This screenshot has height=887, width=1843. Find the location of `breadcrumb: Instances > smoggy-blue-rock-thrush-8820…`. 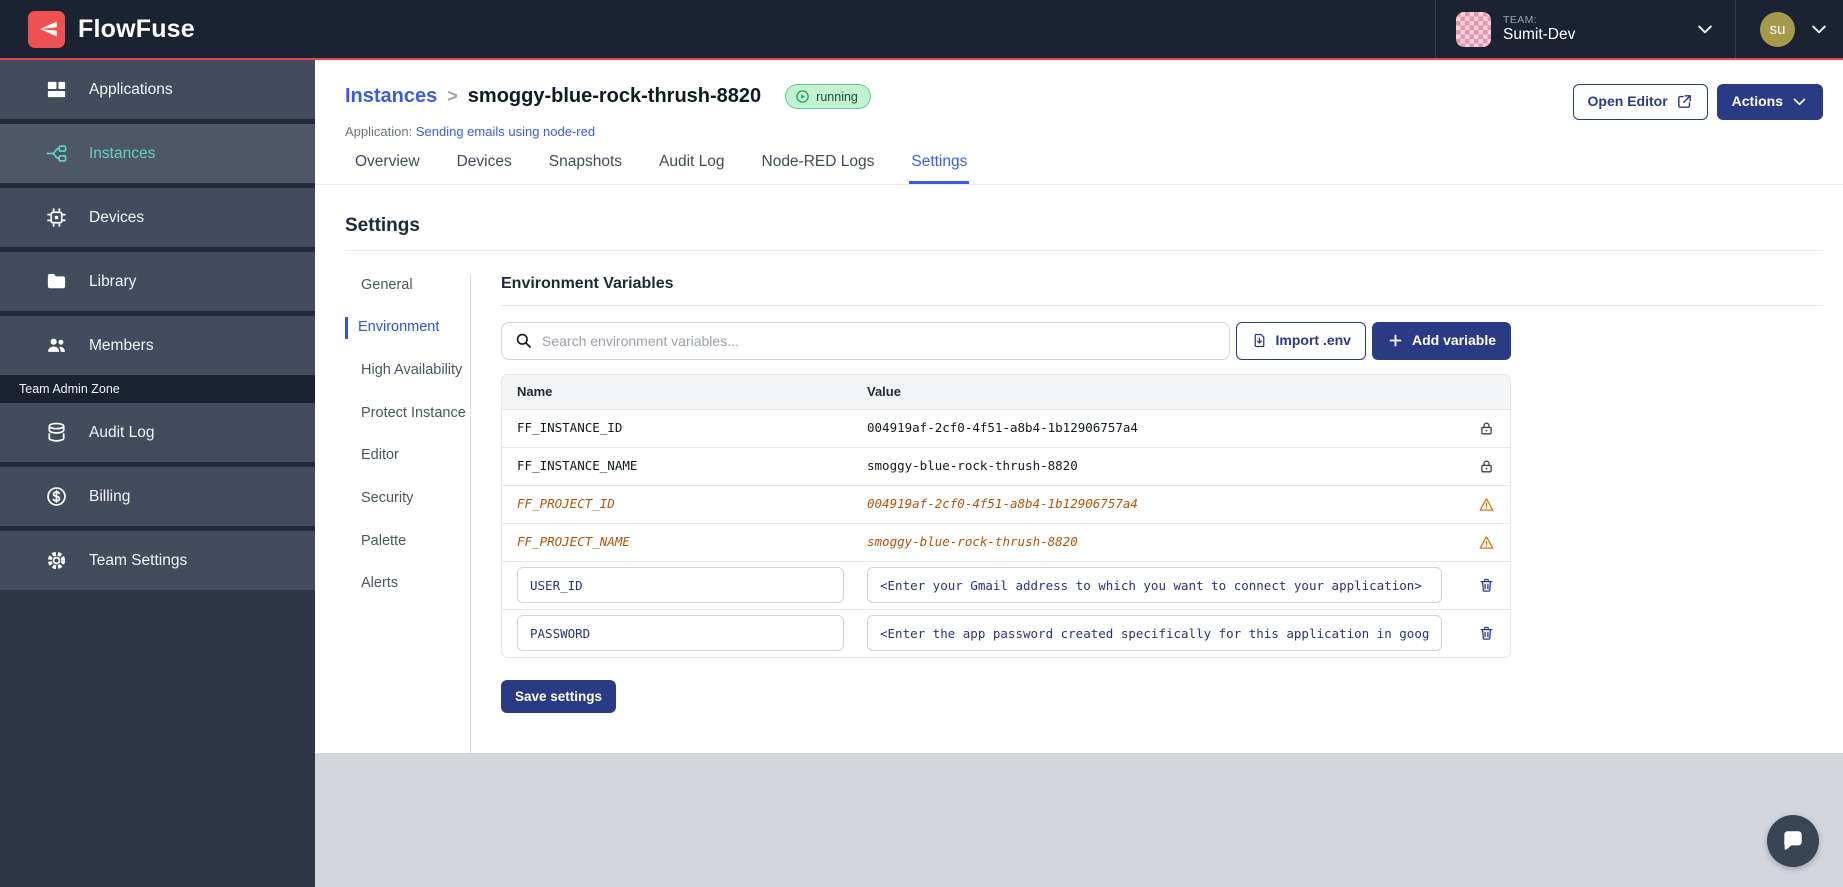

breadcrumb: Instances > smoggy-blue-rock-thrush-8820… is located at coordinates (608, 96).